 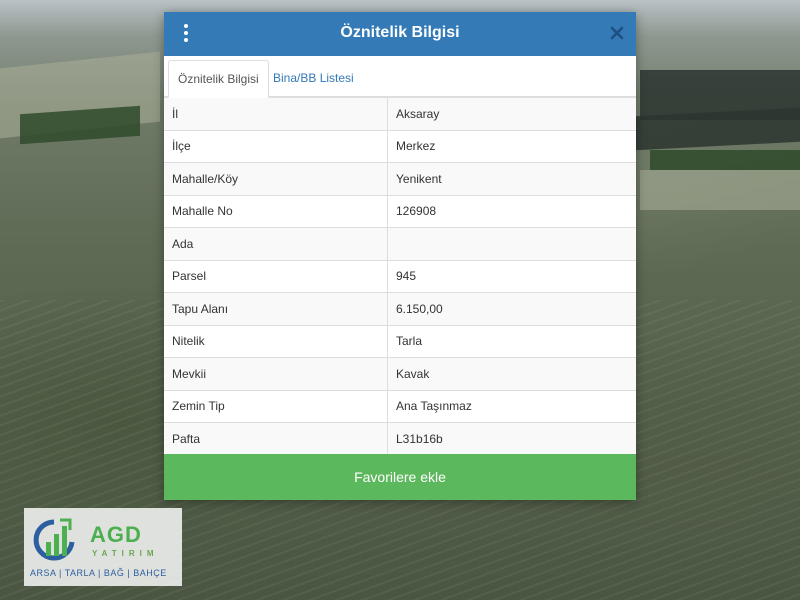 What do you see at coordinates (276, 341) in the screenshot?
I see `attribute-key: Nitelik` at bounding box center [276, 341].